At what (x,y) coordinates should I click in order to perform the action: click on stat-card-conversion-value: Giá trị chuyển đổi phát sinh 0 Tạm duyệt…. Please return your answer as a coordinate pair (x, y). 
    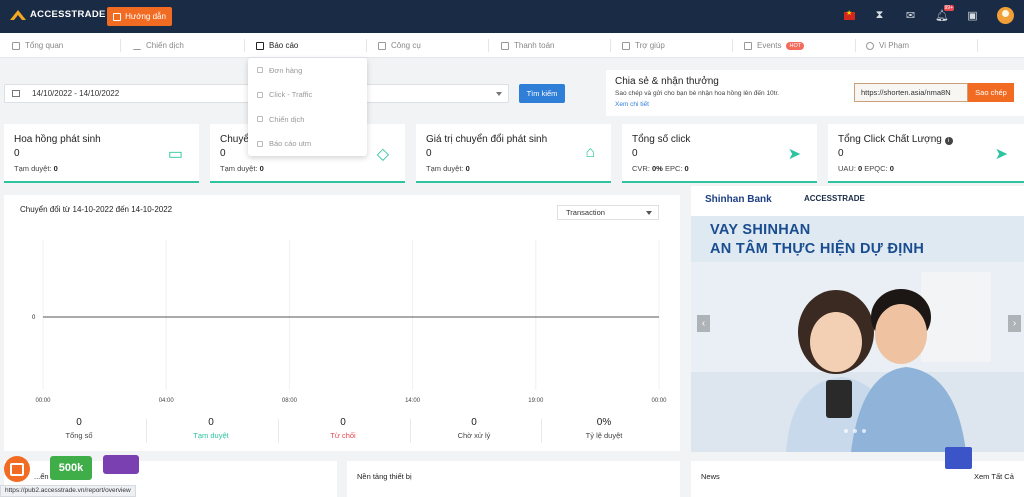
    Looking at the image, I should click on (513, 153).